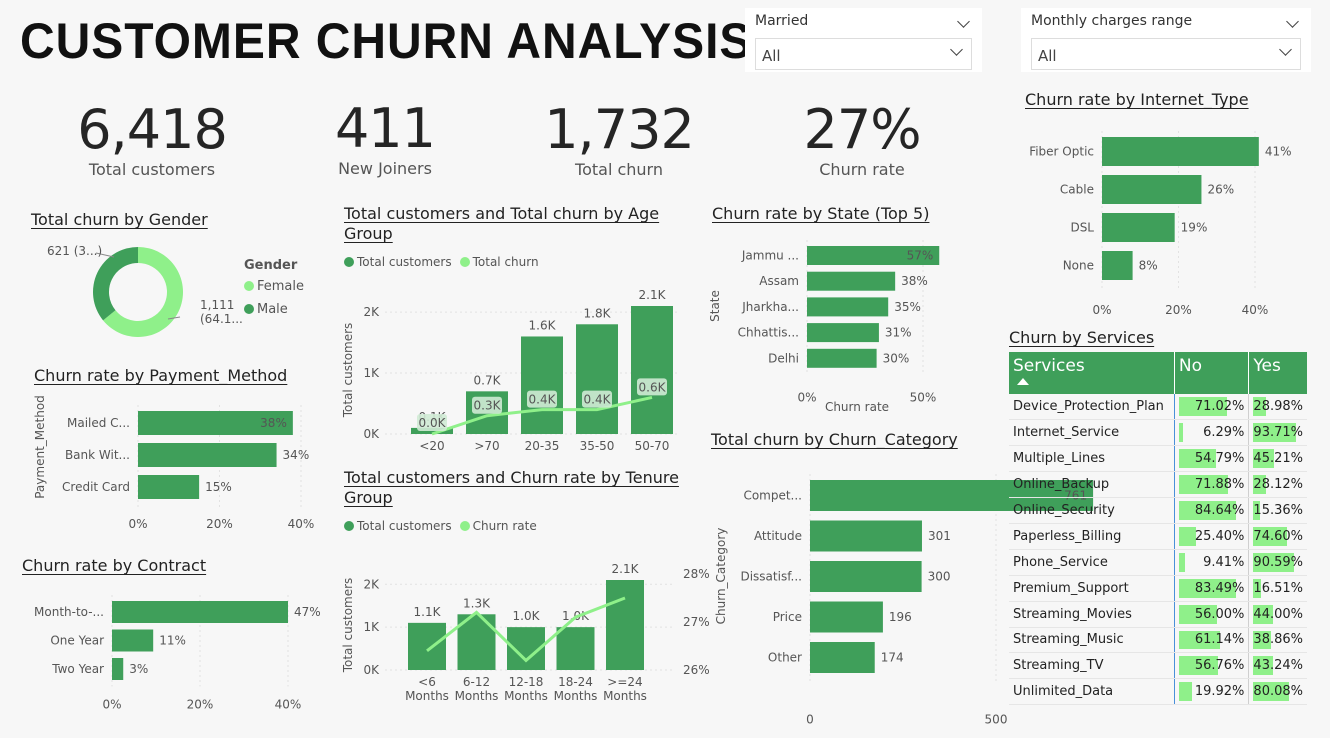 The image size is (1330, 738). I want to click on data-label: 174, so click(892, 658).